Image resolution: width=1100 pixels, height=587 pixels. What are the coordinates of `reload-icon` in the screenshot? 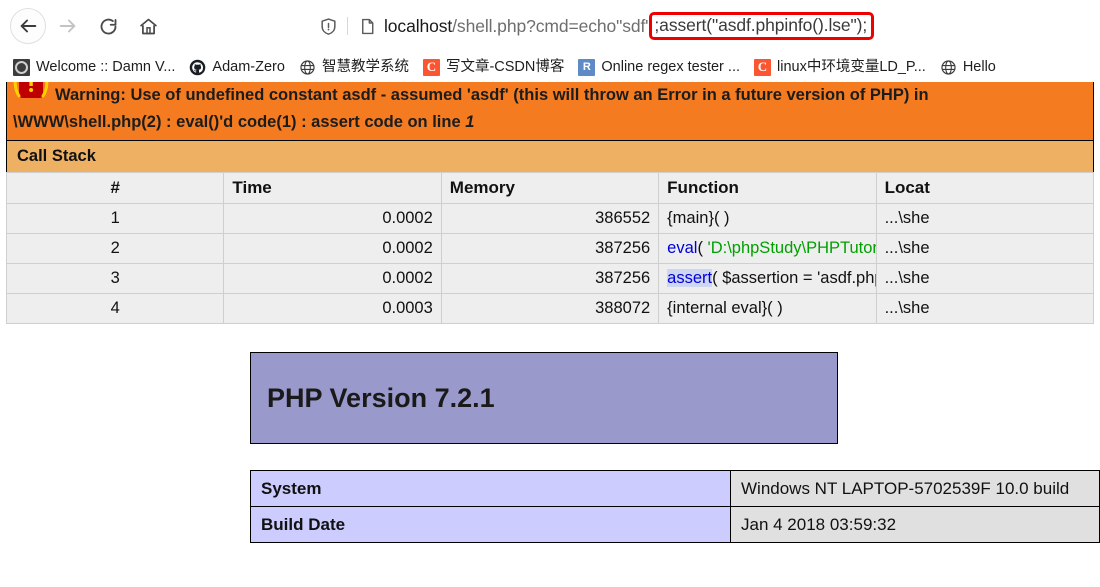 It's located at (108, 26).